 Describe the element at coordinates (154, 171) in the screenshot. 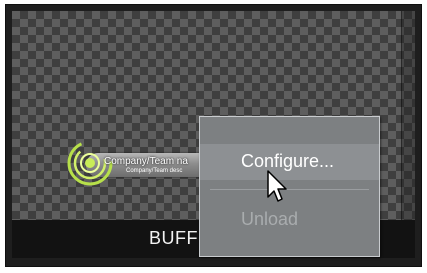

I see `lower-third-description: Company/Team desc` at that location.